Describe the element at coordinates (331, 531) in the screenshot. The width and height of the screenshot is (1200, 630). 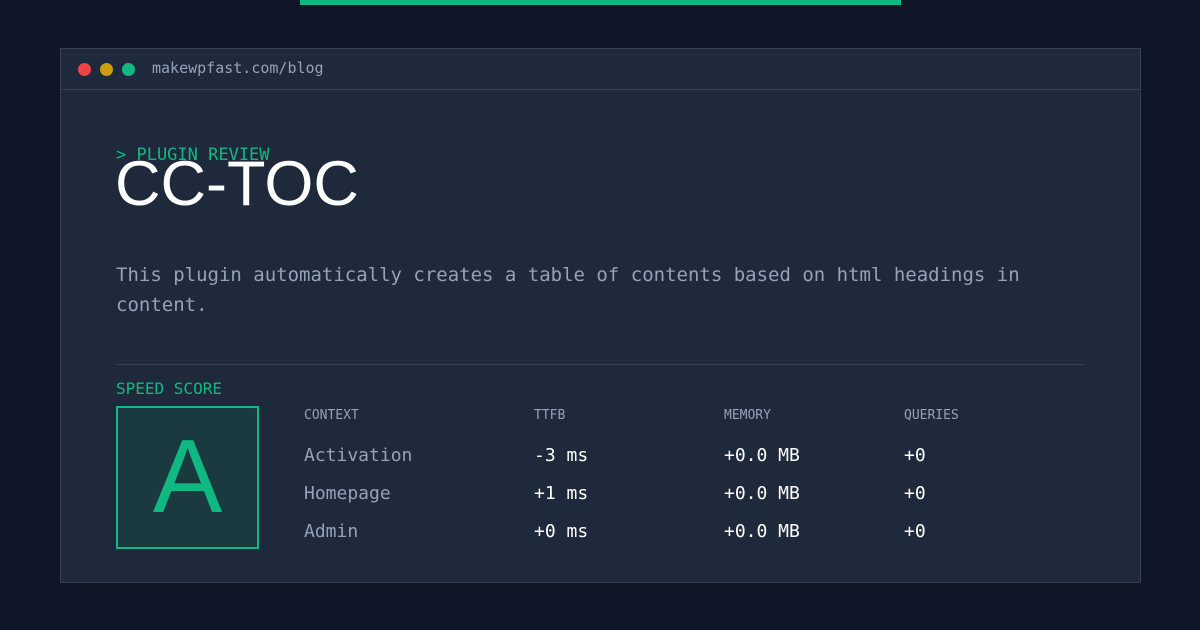
I see `row-admin-context: Admin` at that location.